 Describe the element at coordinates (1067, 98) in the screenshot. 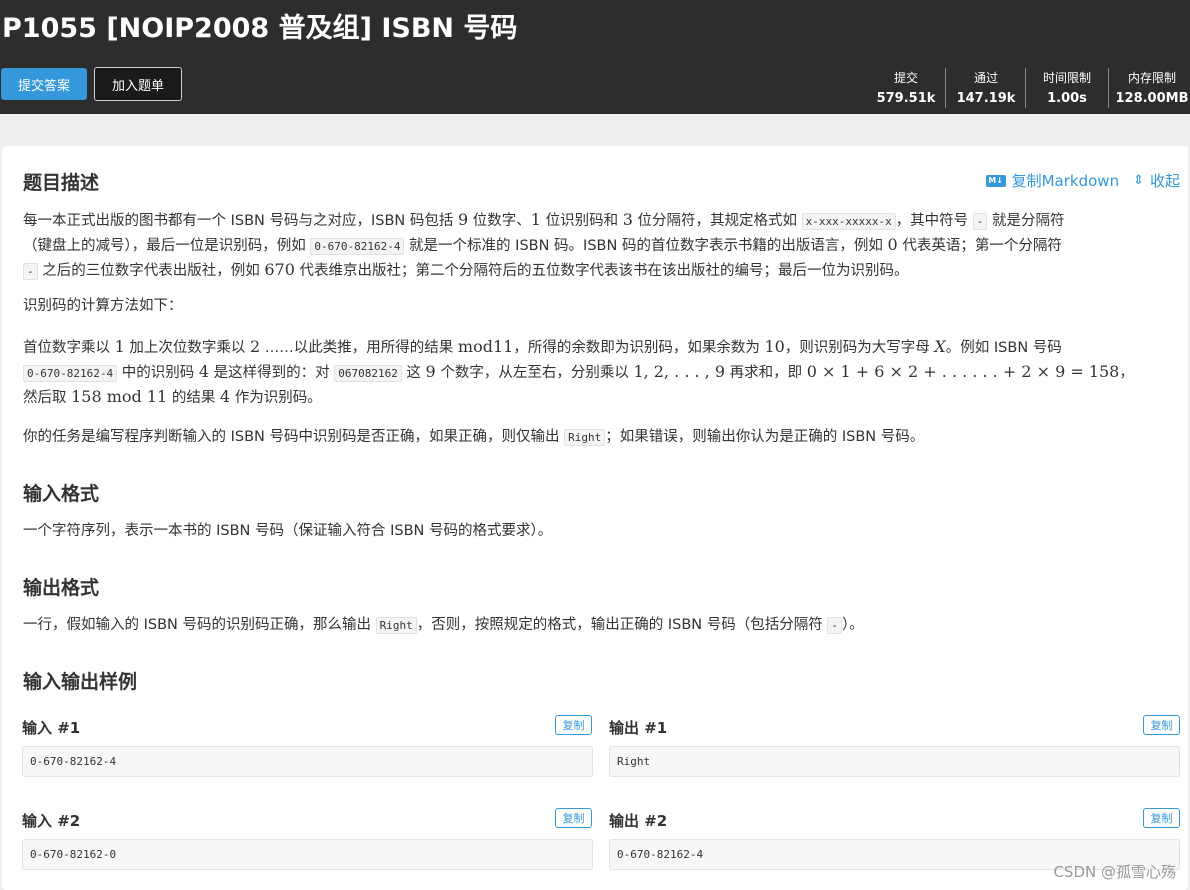

I see `stat-value: 1.00s` at that location.